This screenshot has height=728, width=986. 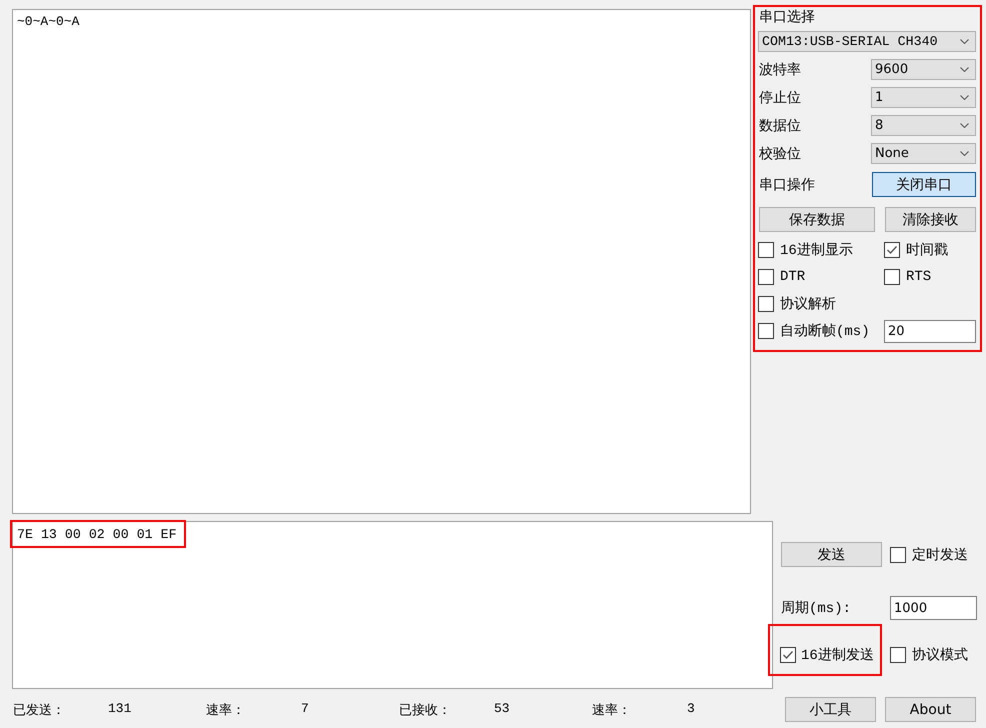 I want to click on hex-data-text: 7E 13 00 02 00 01 EF, so click(x=97, y=534).